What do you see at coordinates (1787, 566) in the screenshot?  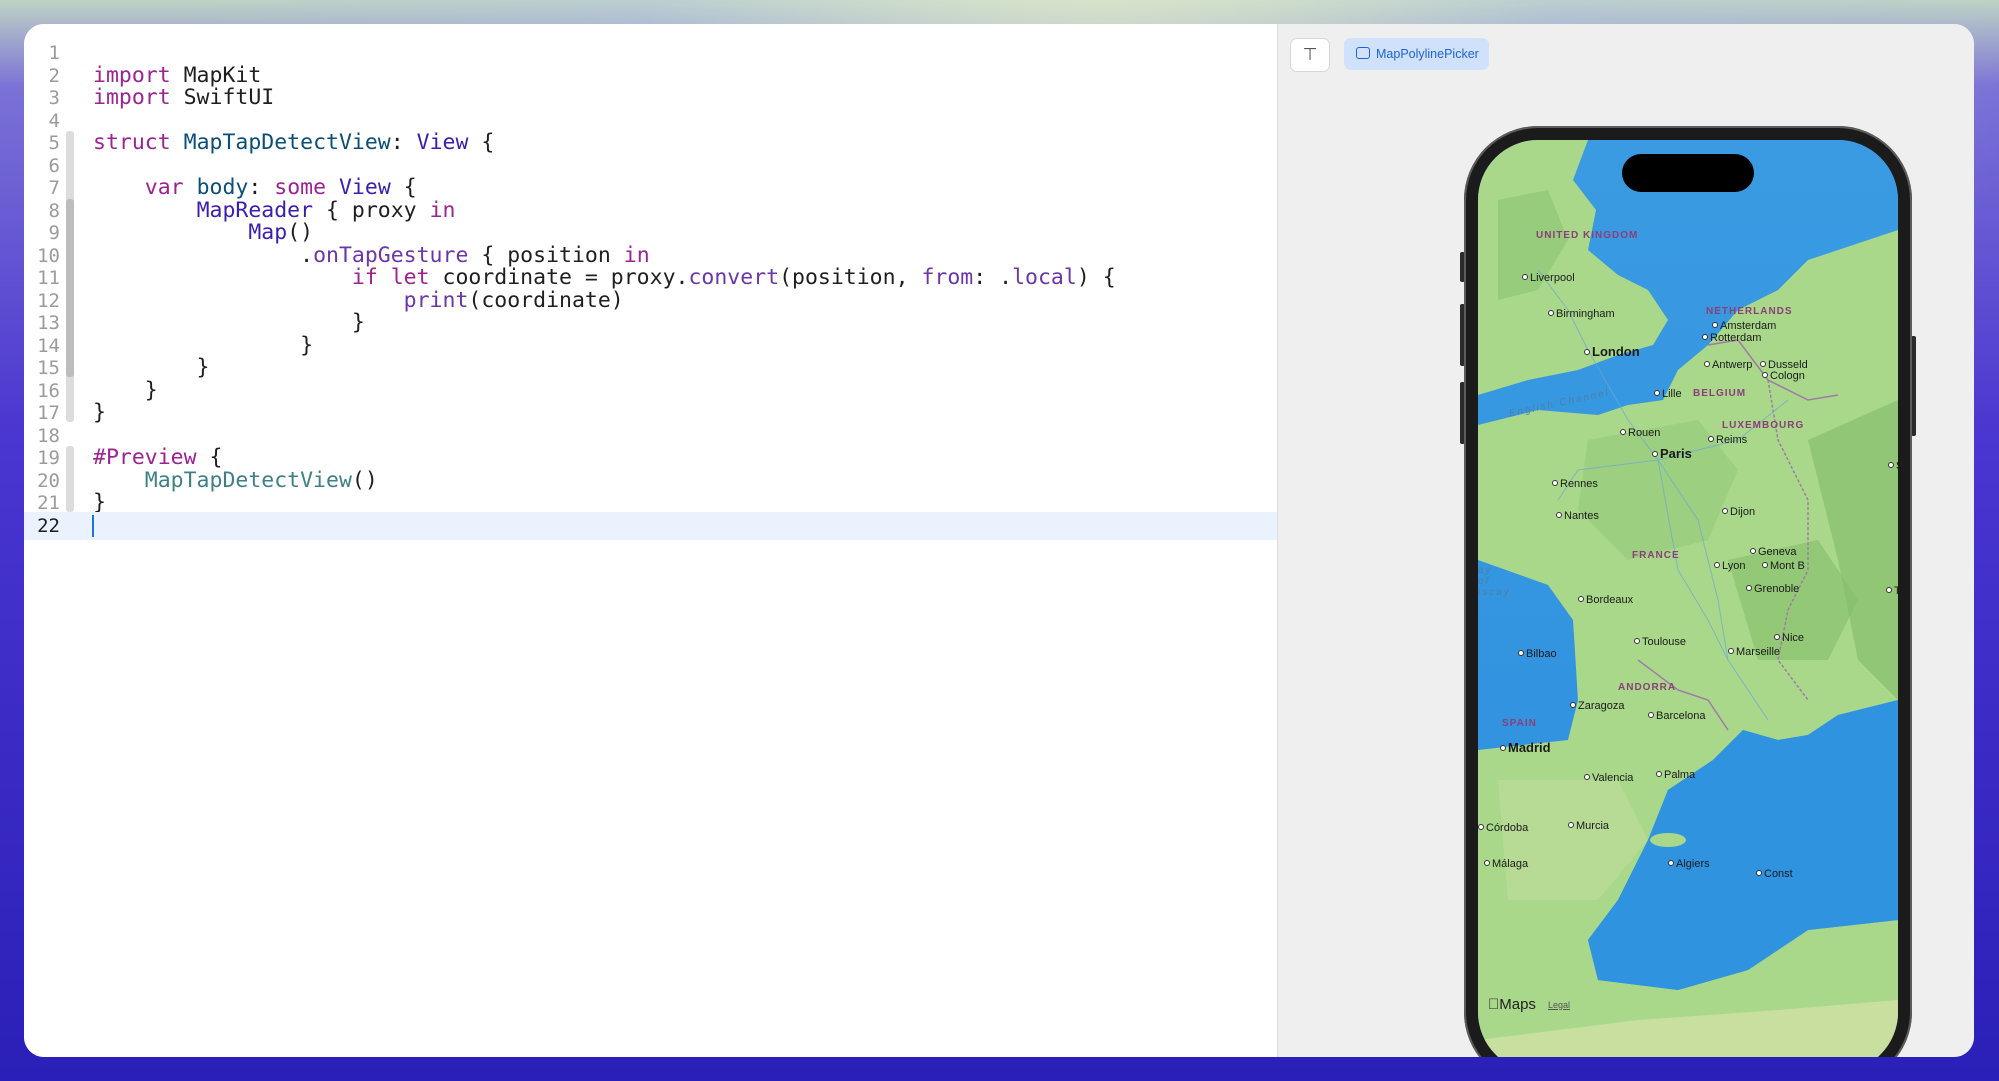 I see `city-name: Mont B` at bounding box center [1787, 566].